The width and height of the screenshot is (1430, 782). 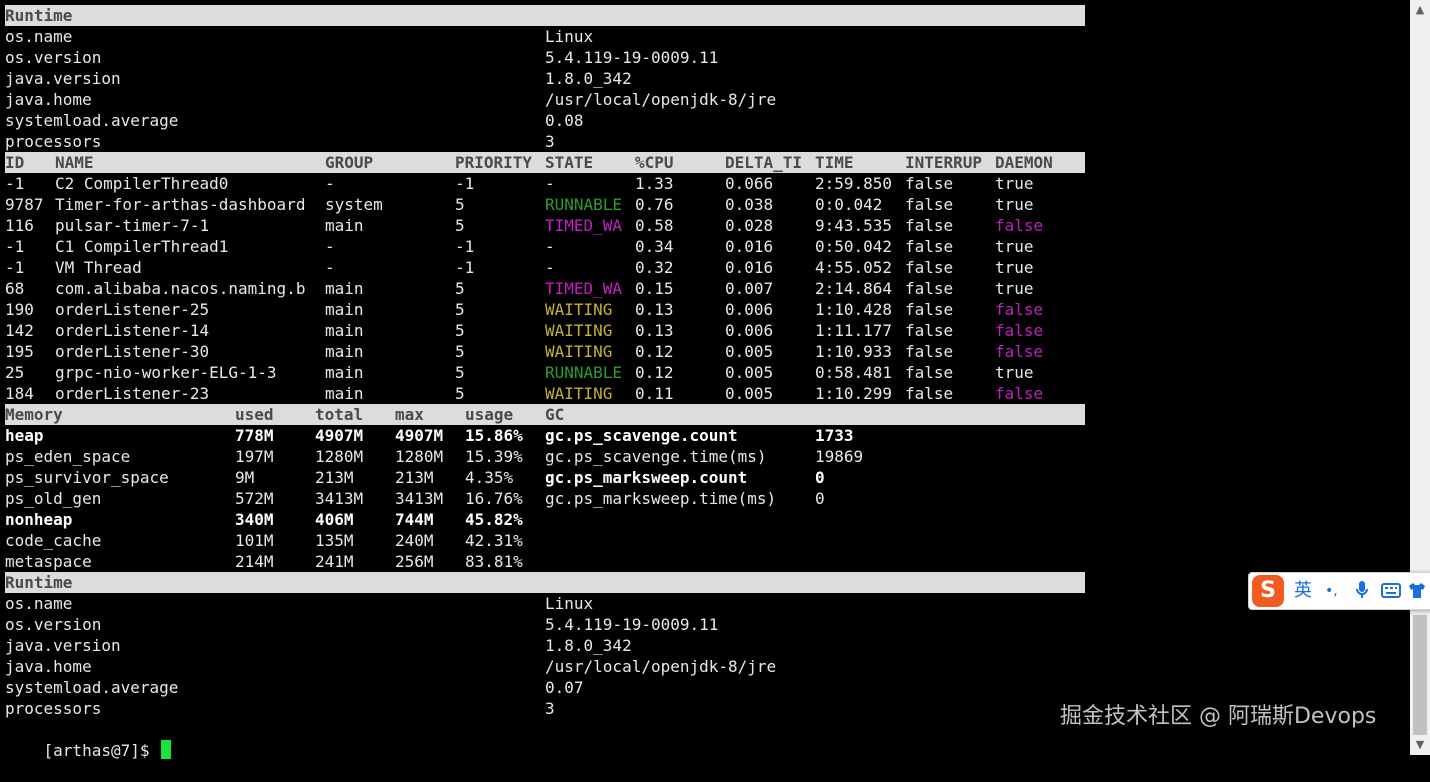 What do you see at coordinates (1420, 377) in the screenshot?
I see `vertical-scrollbar: ▲ ▼` at bounding box center [1420, 377].